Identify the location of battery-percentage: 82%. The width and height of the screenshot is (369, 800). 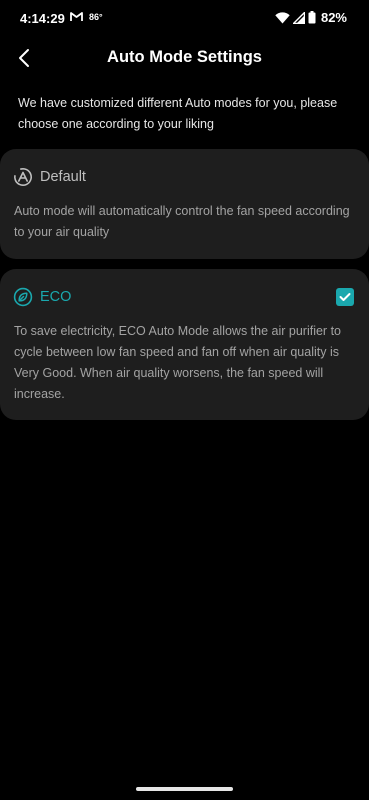
(333, 17).